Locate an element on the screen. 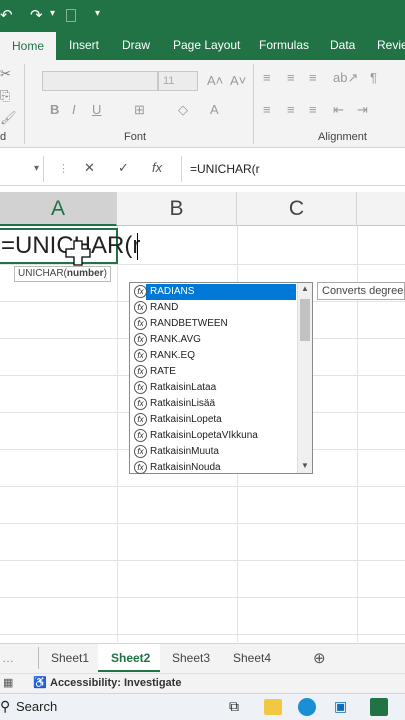 The width and height of the screenshot is (405, 720). undo-icon: ↶ is located at coordinates (6, 15).